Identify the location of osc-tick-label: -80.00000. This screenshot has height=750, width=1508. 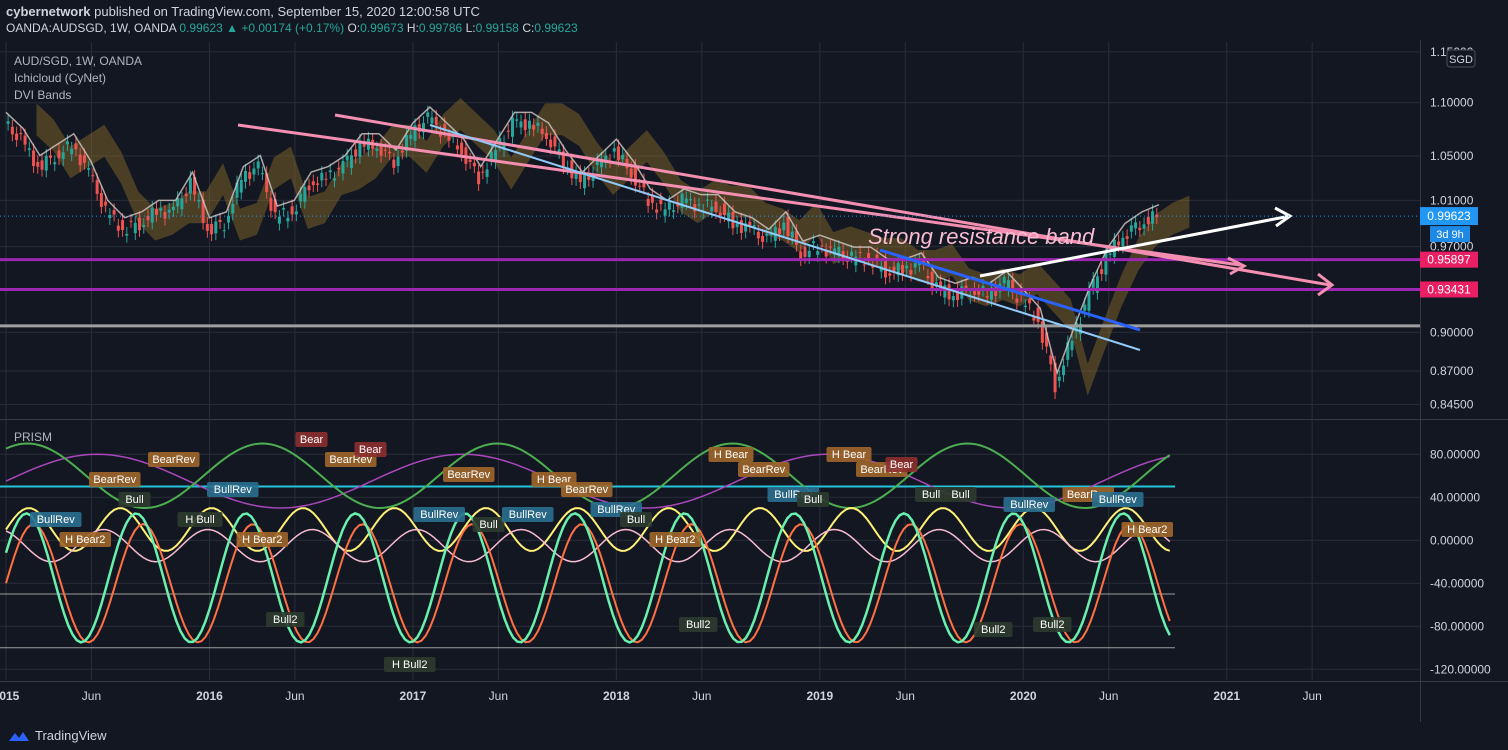
(1457, 626).